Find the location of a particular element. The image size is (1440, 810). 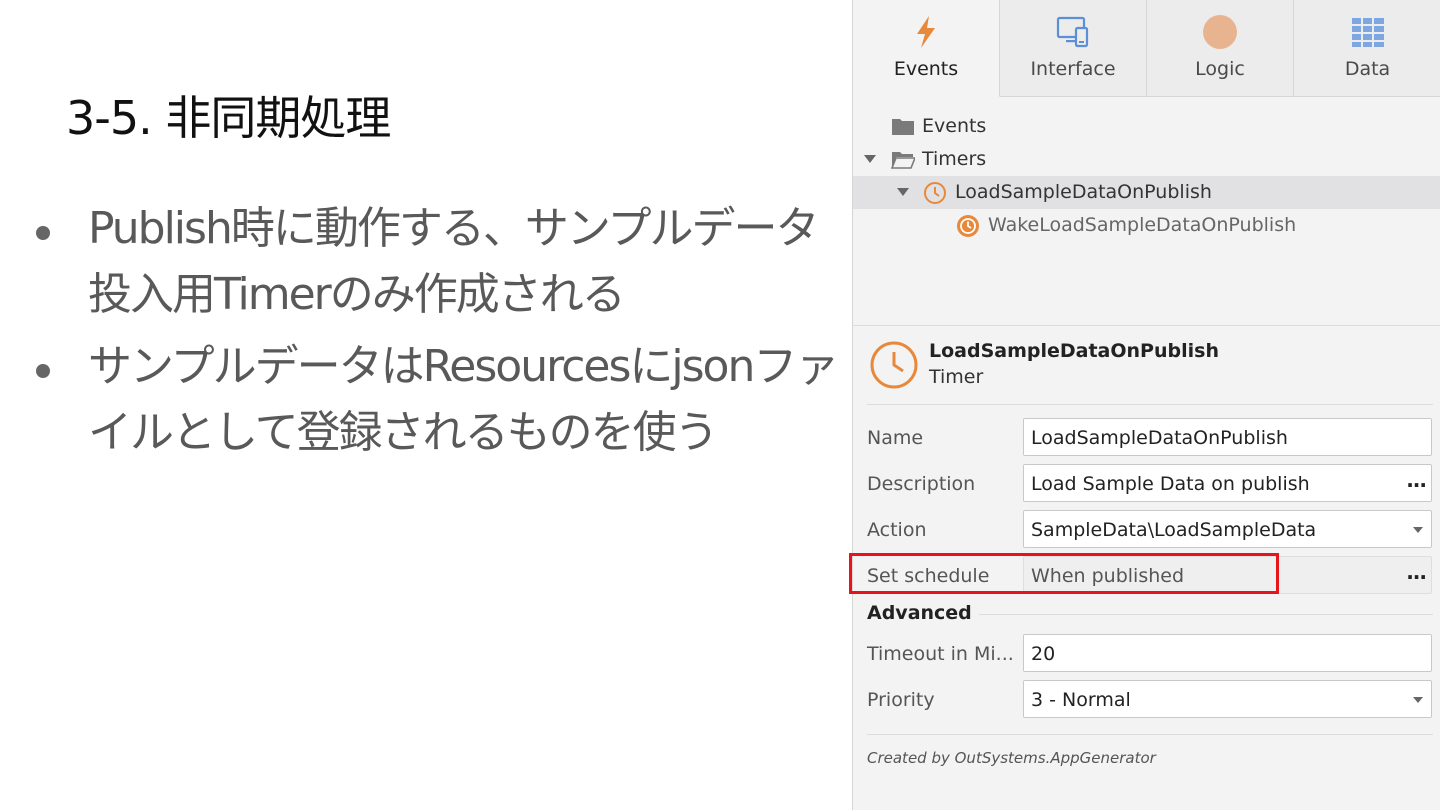

description-value: Load Sample Data on publish is located at coordinates (1170, 484).